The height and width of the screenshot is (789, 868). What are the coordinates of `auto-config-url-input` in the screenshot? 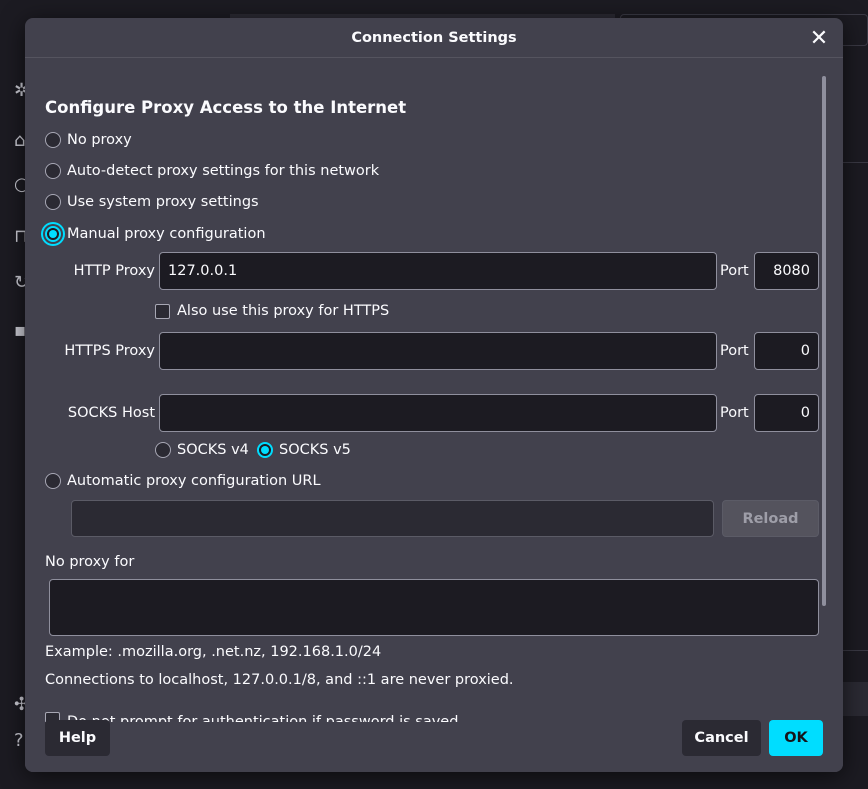 It's located at (392, 518).